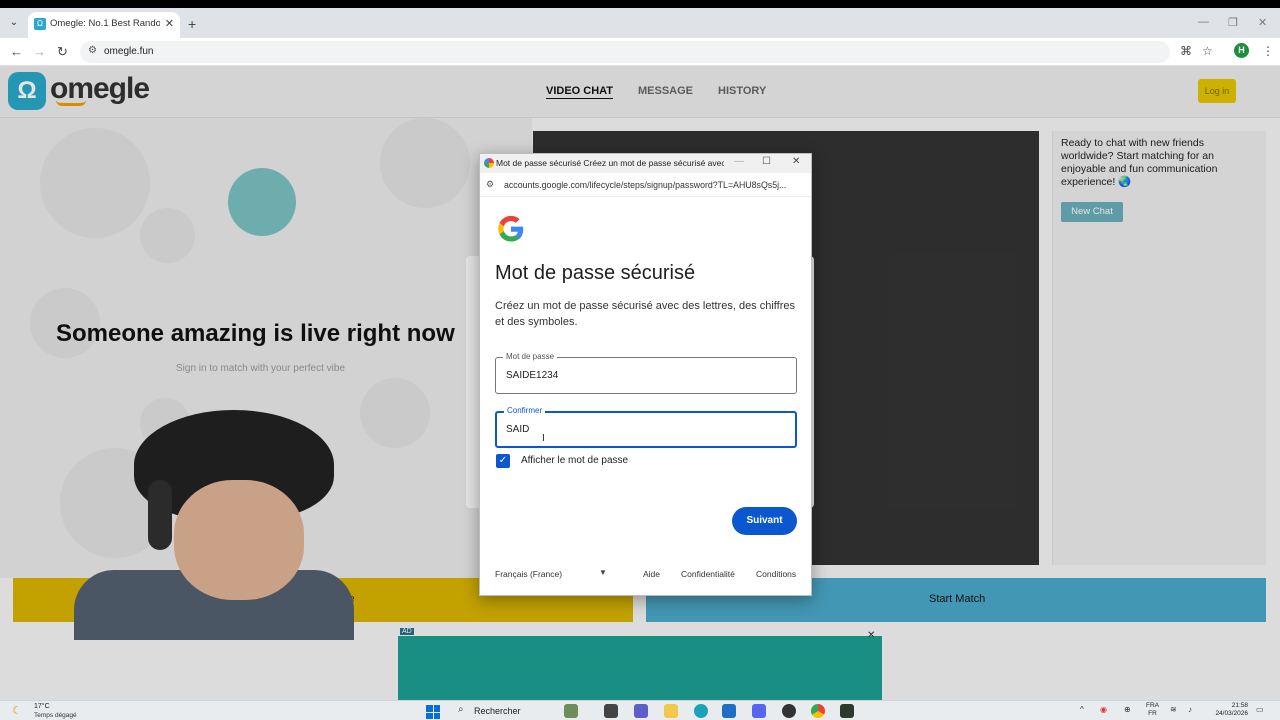 Image resolution: width=1280 pixels, height=720 pixels. Describe the element at coordinates (1241, 50) in the screenshot. I see `profile-avatar: H` at that location.